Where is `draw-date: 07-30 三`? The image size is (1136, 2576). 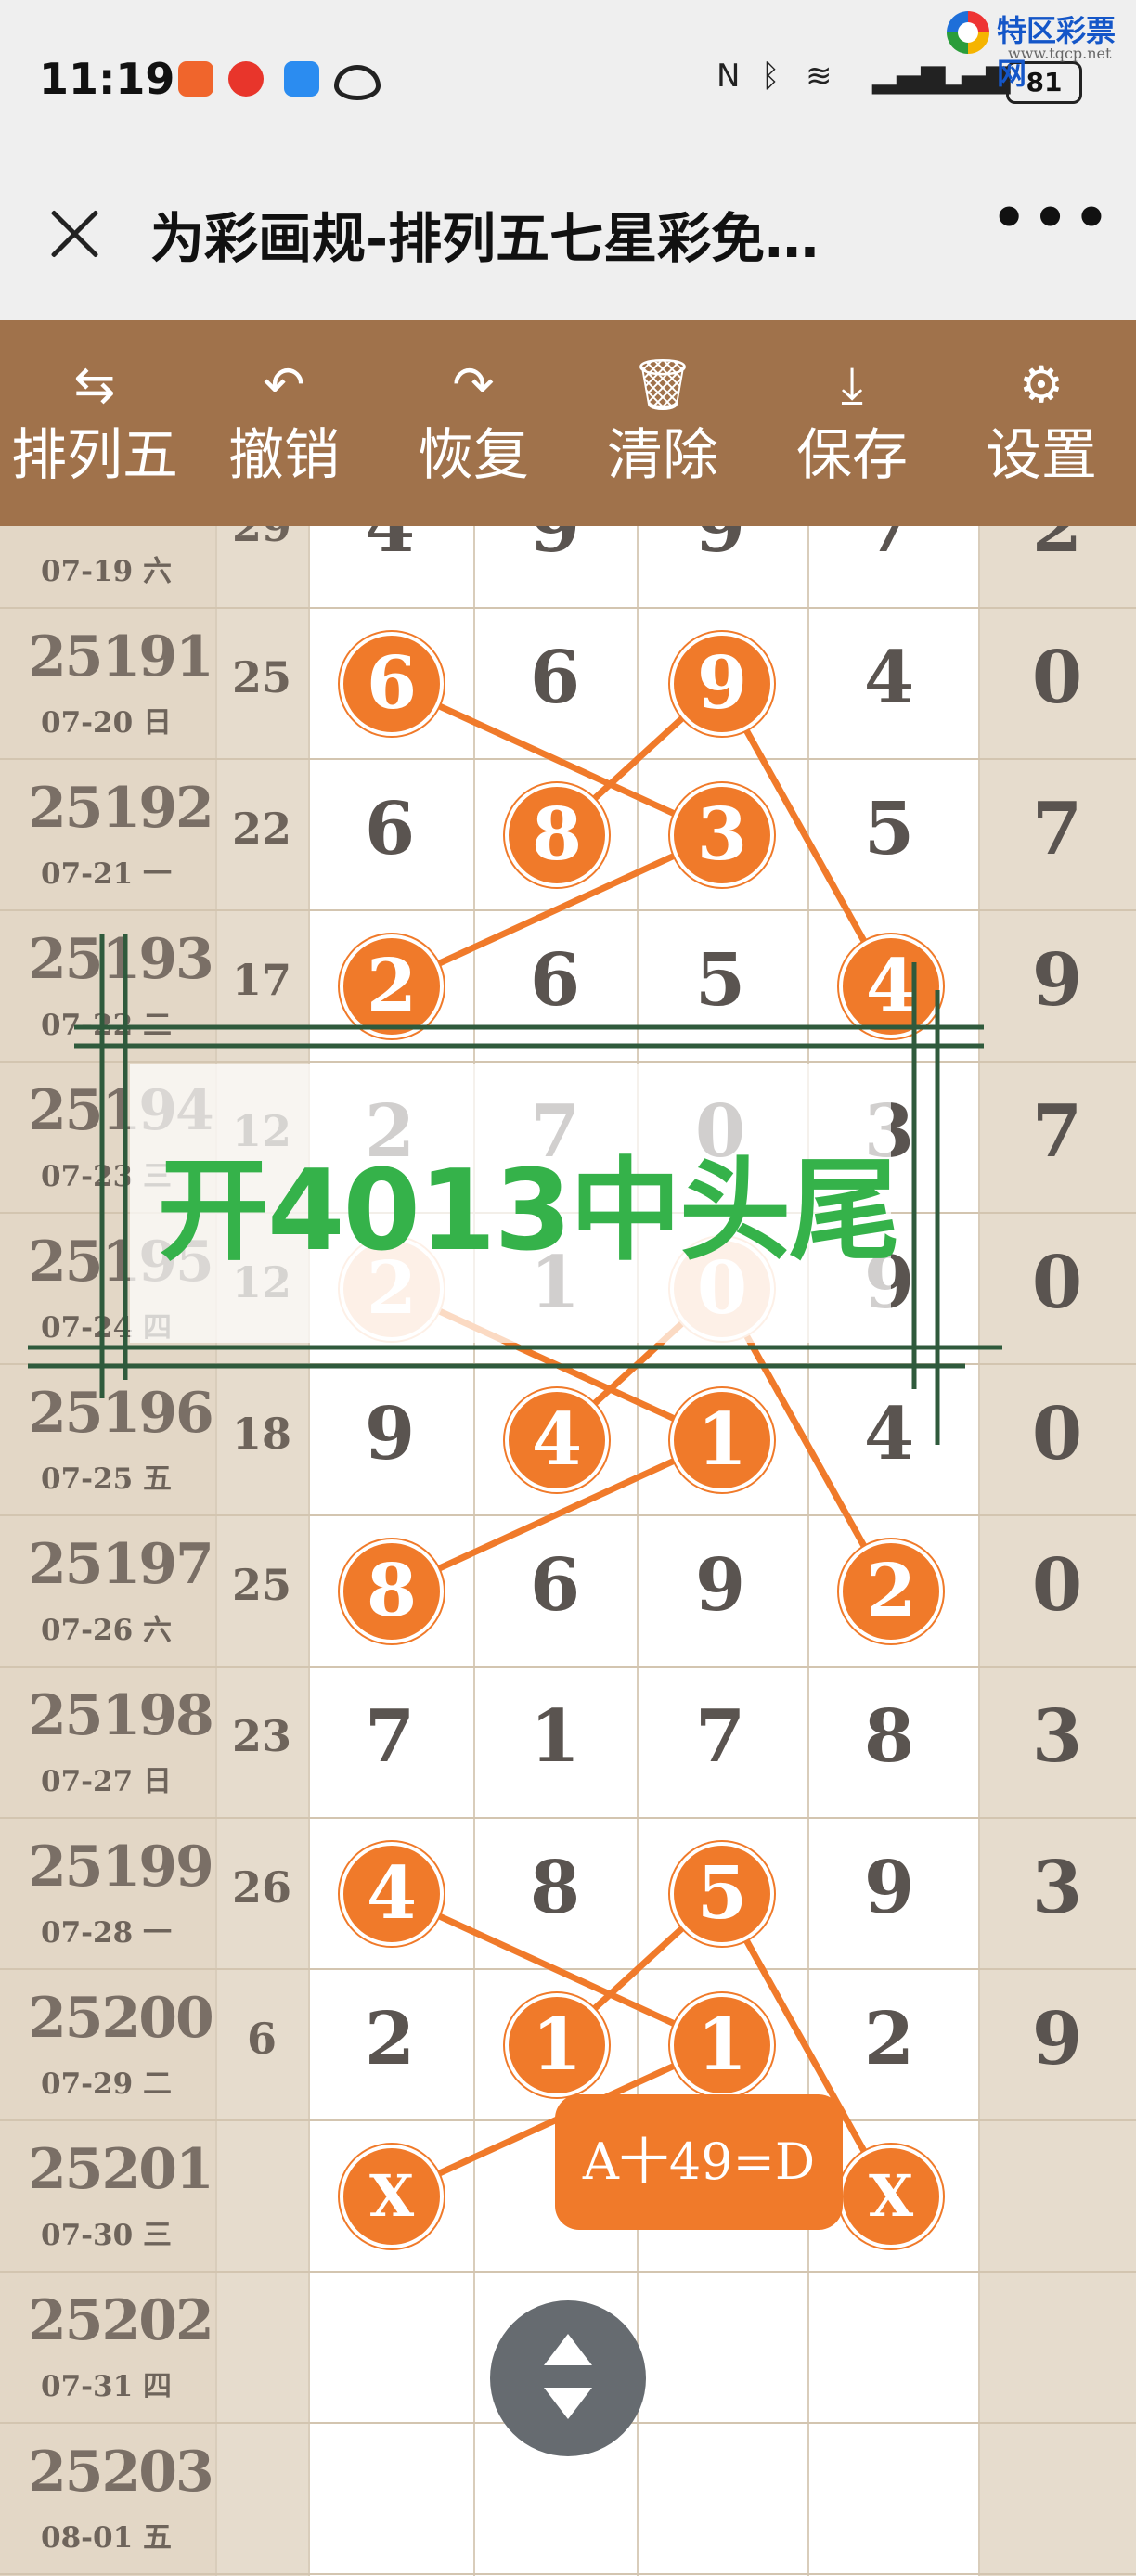 draw-date: 07-30 三 is located at coordinates (106, 2235).